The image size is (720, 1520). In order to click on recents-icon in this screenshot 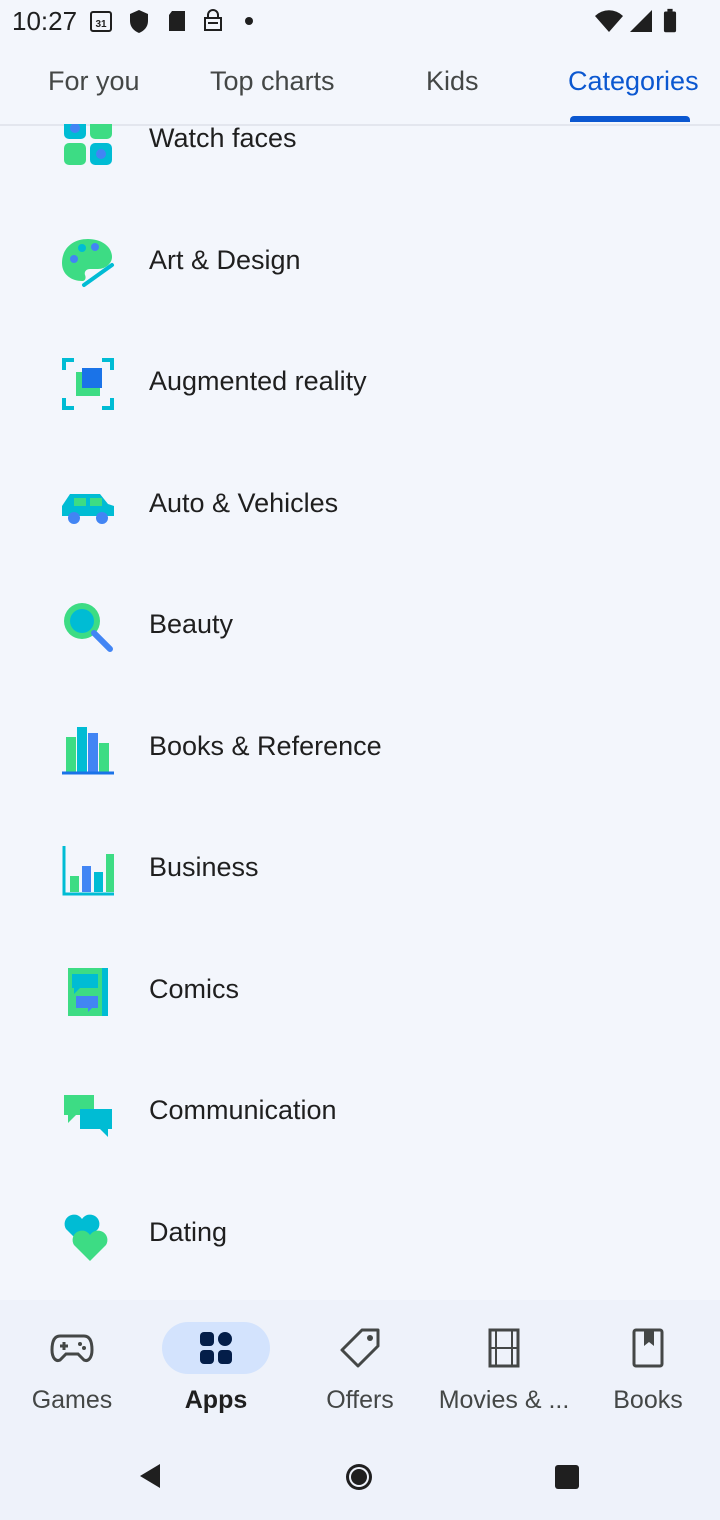, I will do `click(567, 1477)`.